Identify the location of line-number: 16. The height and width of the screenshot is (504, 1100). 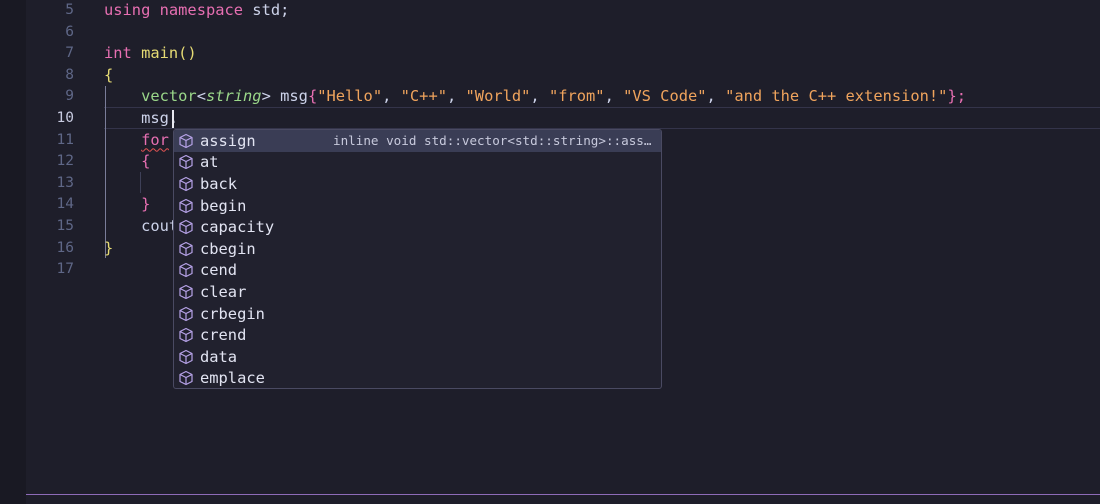
(65, 247).